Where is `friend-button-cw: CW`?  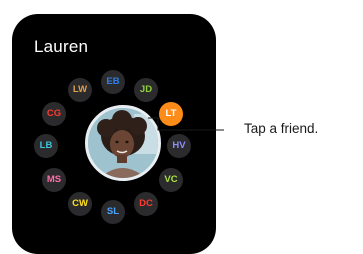
friend-button-cw: CW is located at coordinates (80, 204).